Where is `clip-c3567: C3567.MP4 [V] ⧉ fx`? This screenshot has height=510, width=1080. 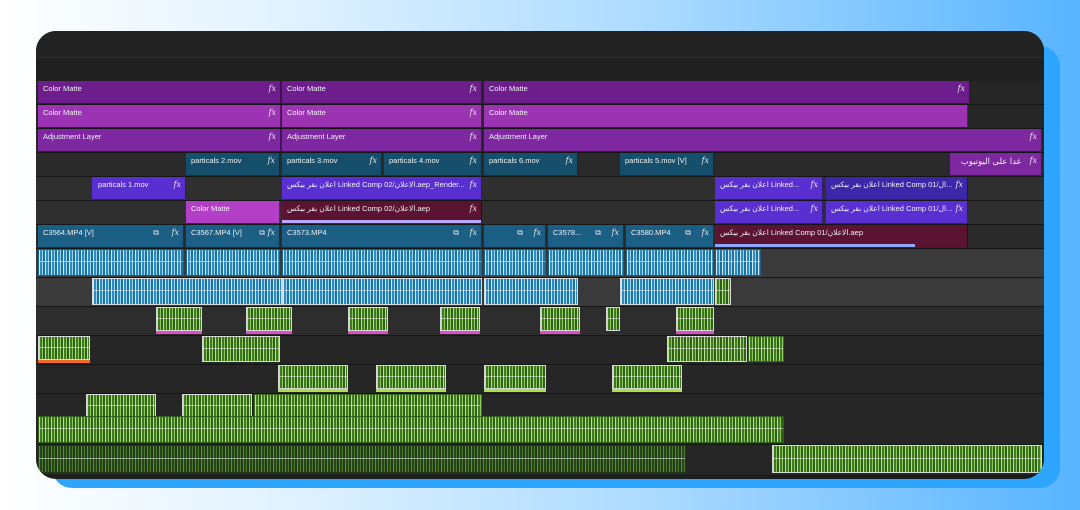 clip-c3567: C3567.MP4 [V] ⧉ fx is located at coordinates (233, 236).